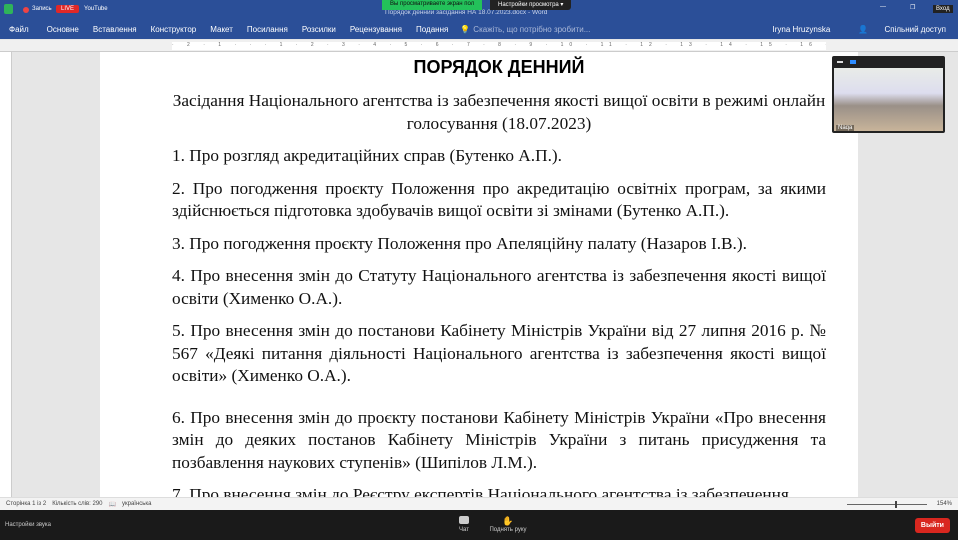 The width and height of the screenshot is (958, 540). I want to click on tab-references: Посилання, so click(267, 29).